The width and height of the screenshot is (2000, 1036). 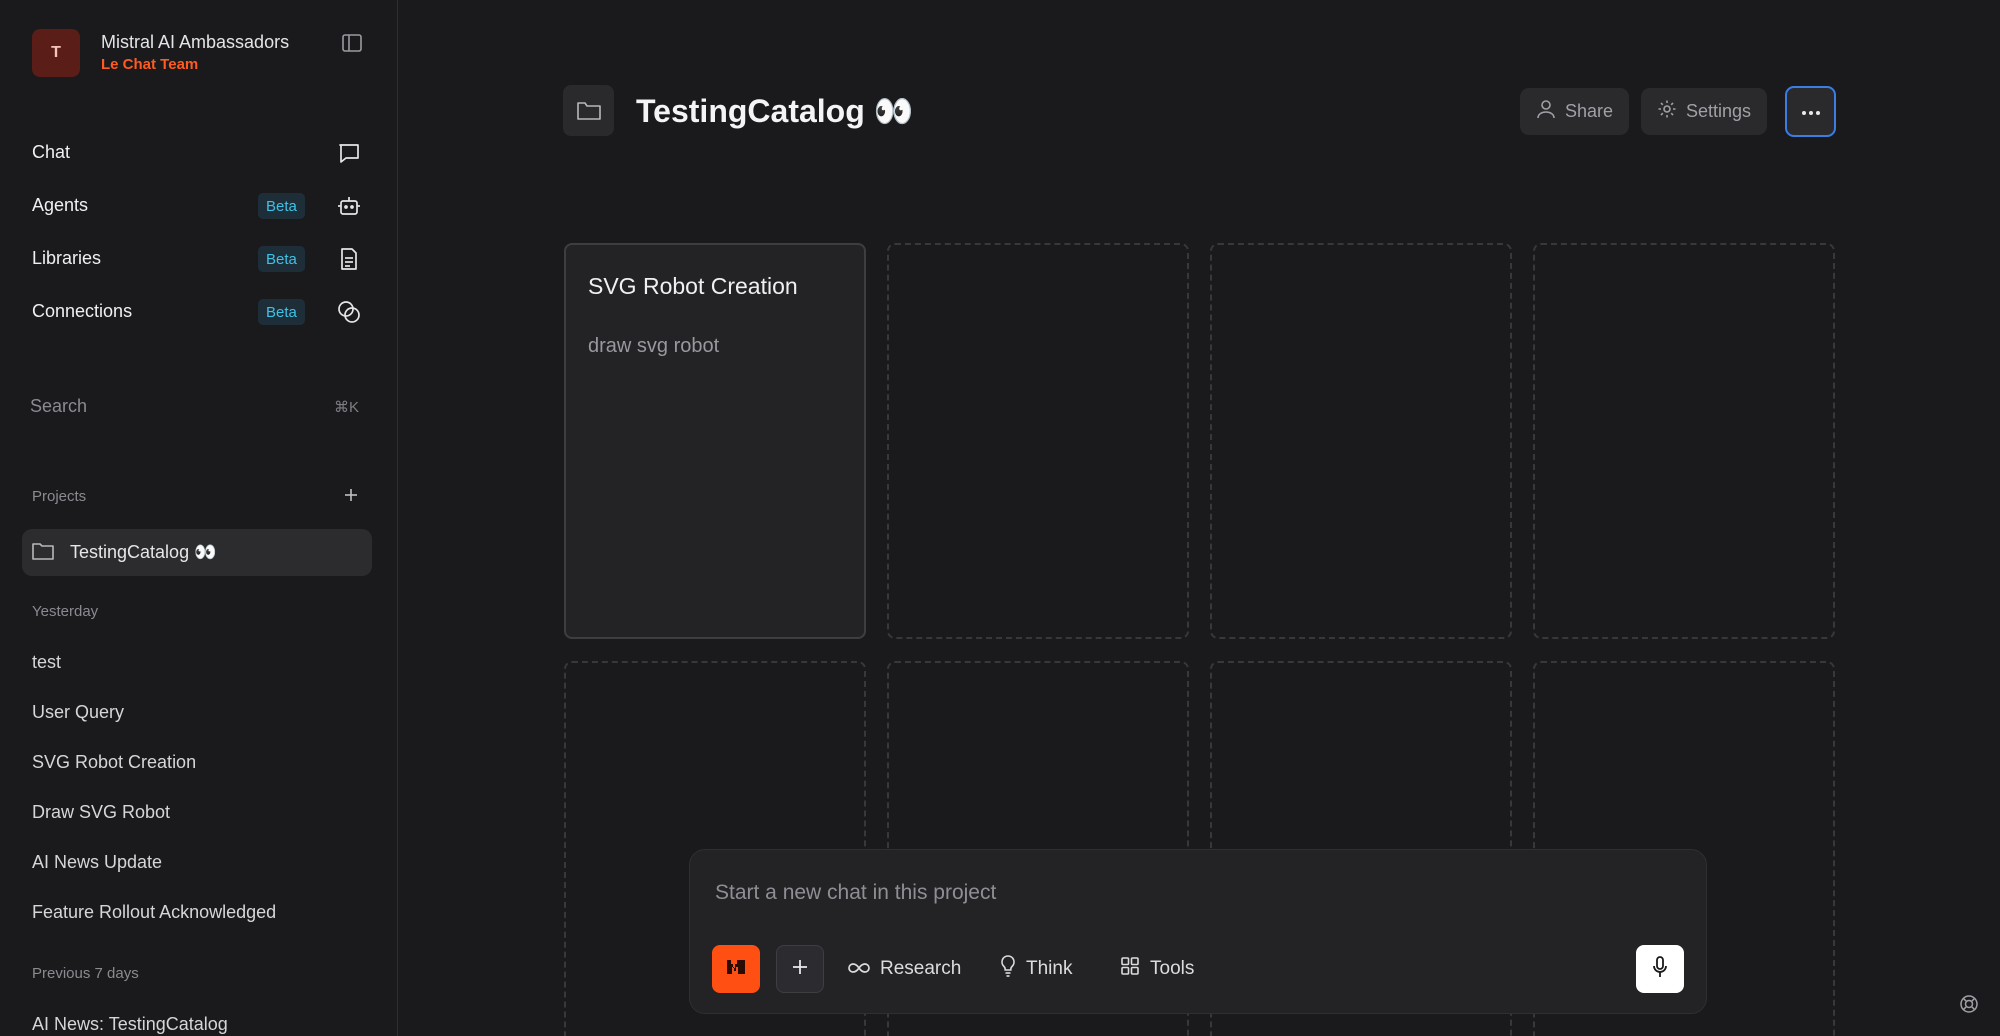 I want to click on nav-item-connections: Connections Beta, so click(x=202, y=312).